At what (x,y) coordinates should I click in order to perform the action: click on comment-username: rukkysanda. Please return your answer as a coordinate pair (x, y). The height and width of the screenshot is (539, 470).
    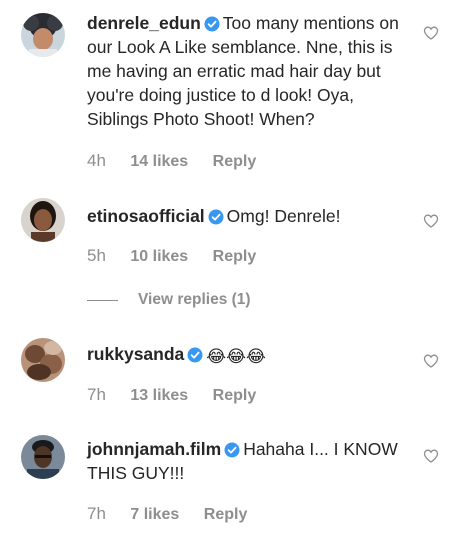
    Looking at the image, I should click on (135, 354).